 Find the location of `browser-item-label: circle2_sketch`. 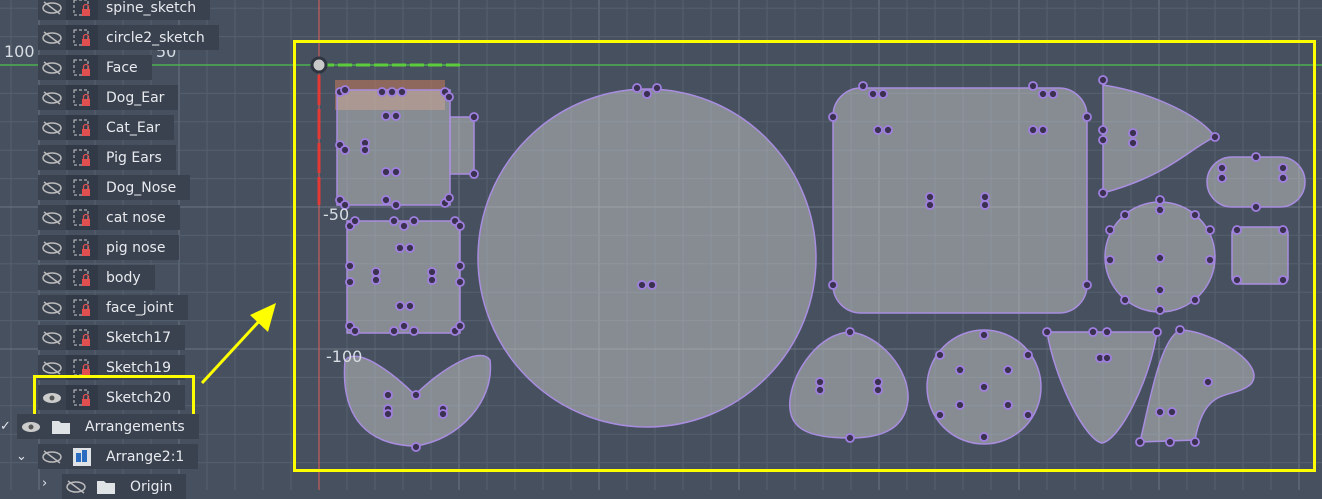

browser-item-label: circle2_sketch is located at coordinates (155, 37).